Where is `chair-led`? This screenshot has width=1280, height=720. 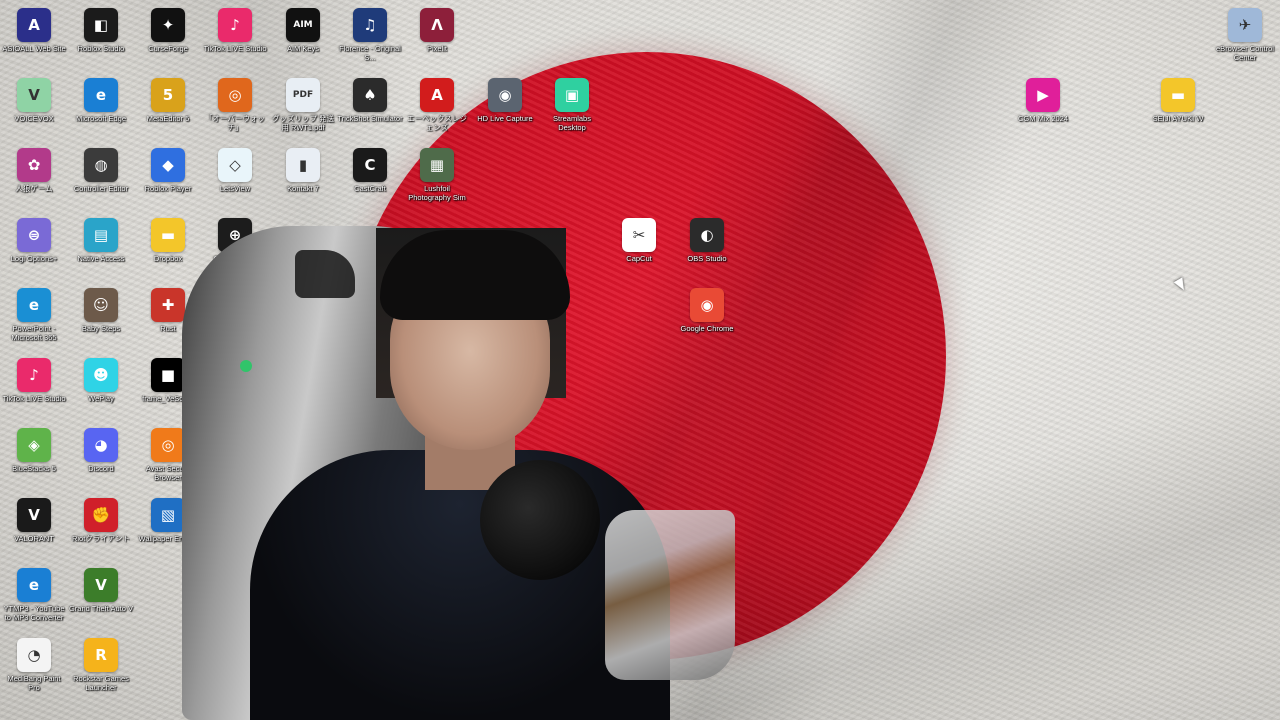 chair-led is located at coordinates (246, 366).